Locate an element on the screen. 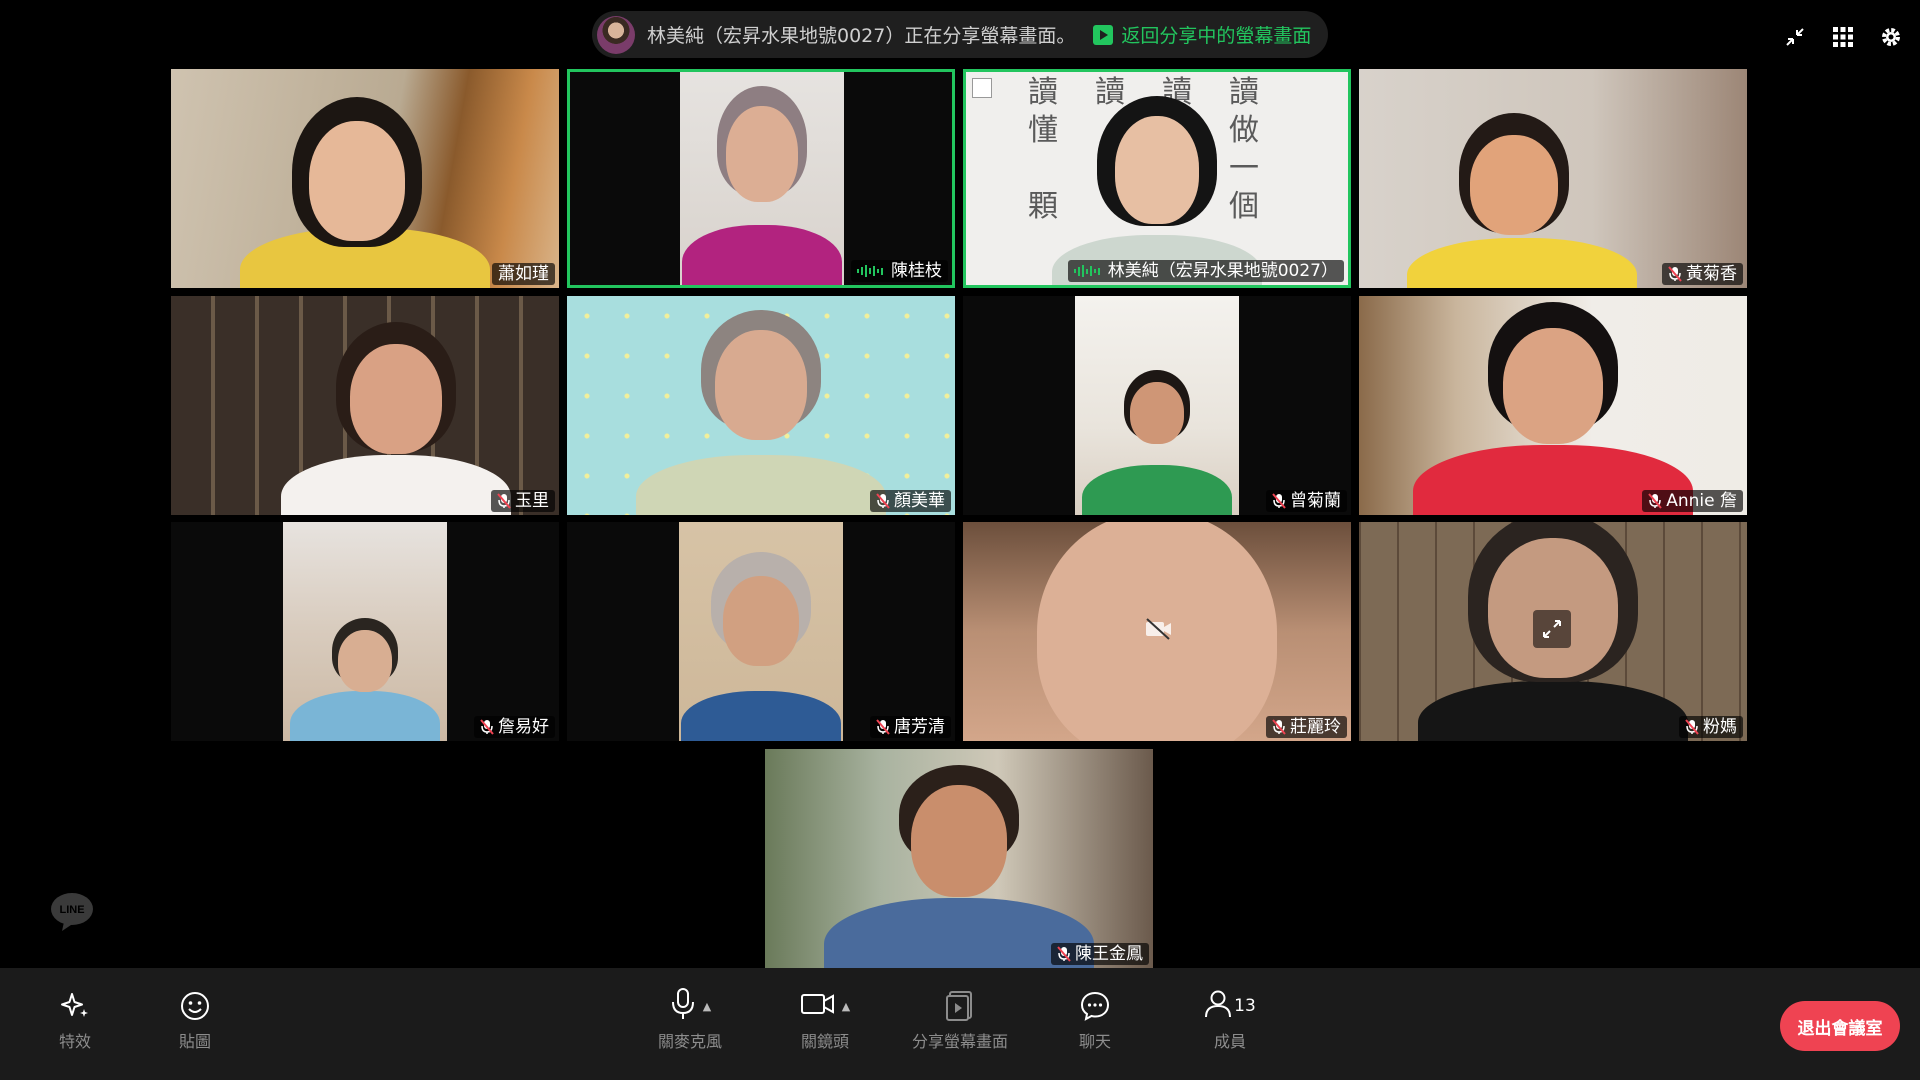 Image resolution: width=1920 pixels, height=1080 pixels. share-screen-icon is located at coordinates (960, 1006).